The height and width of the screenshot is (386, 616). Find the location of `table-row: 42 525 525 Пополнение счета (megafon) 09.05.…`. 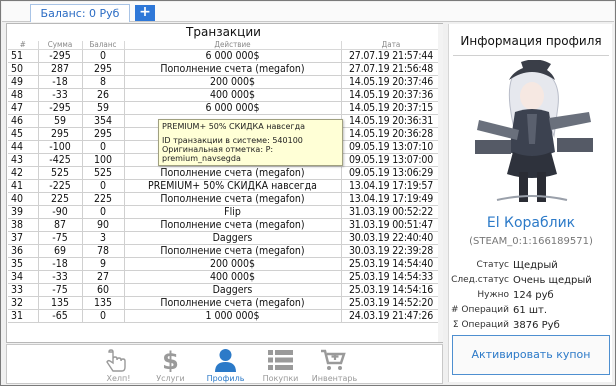

table-row: 42 525 525 Пополнение счета (megafon) 09.05.… is located at coordinates (225, 173).